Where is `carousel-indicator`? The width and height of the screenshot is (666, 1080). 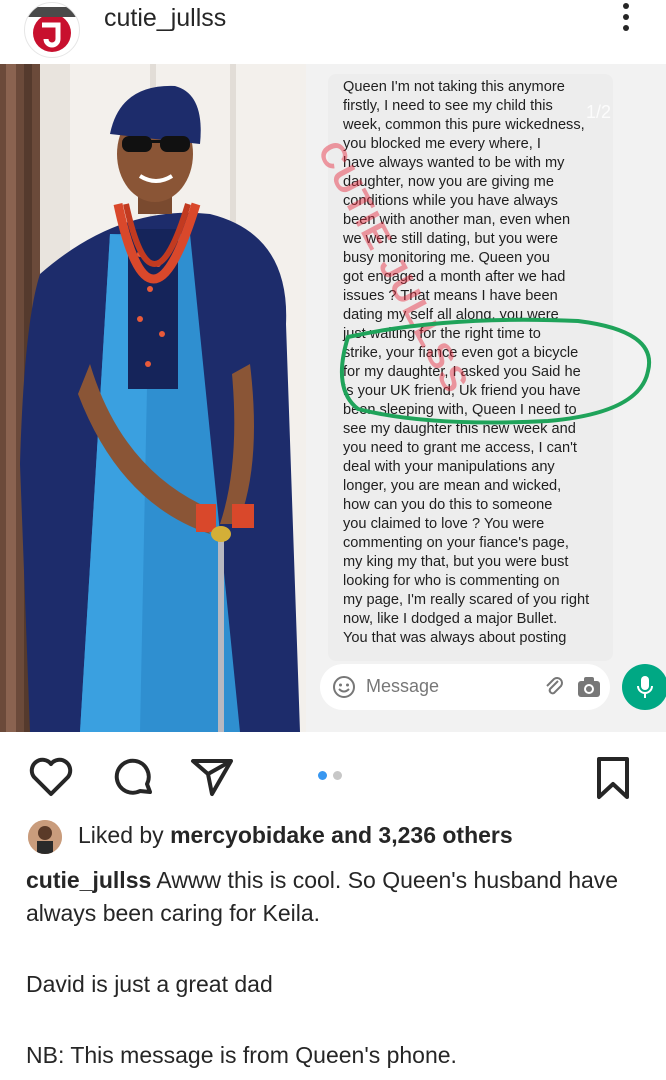
carousel-indicator is located at coordinates (333, 776).